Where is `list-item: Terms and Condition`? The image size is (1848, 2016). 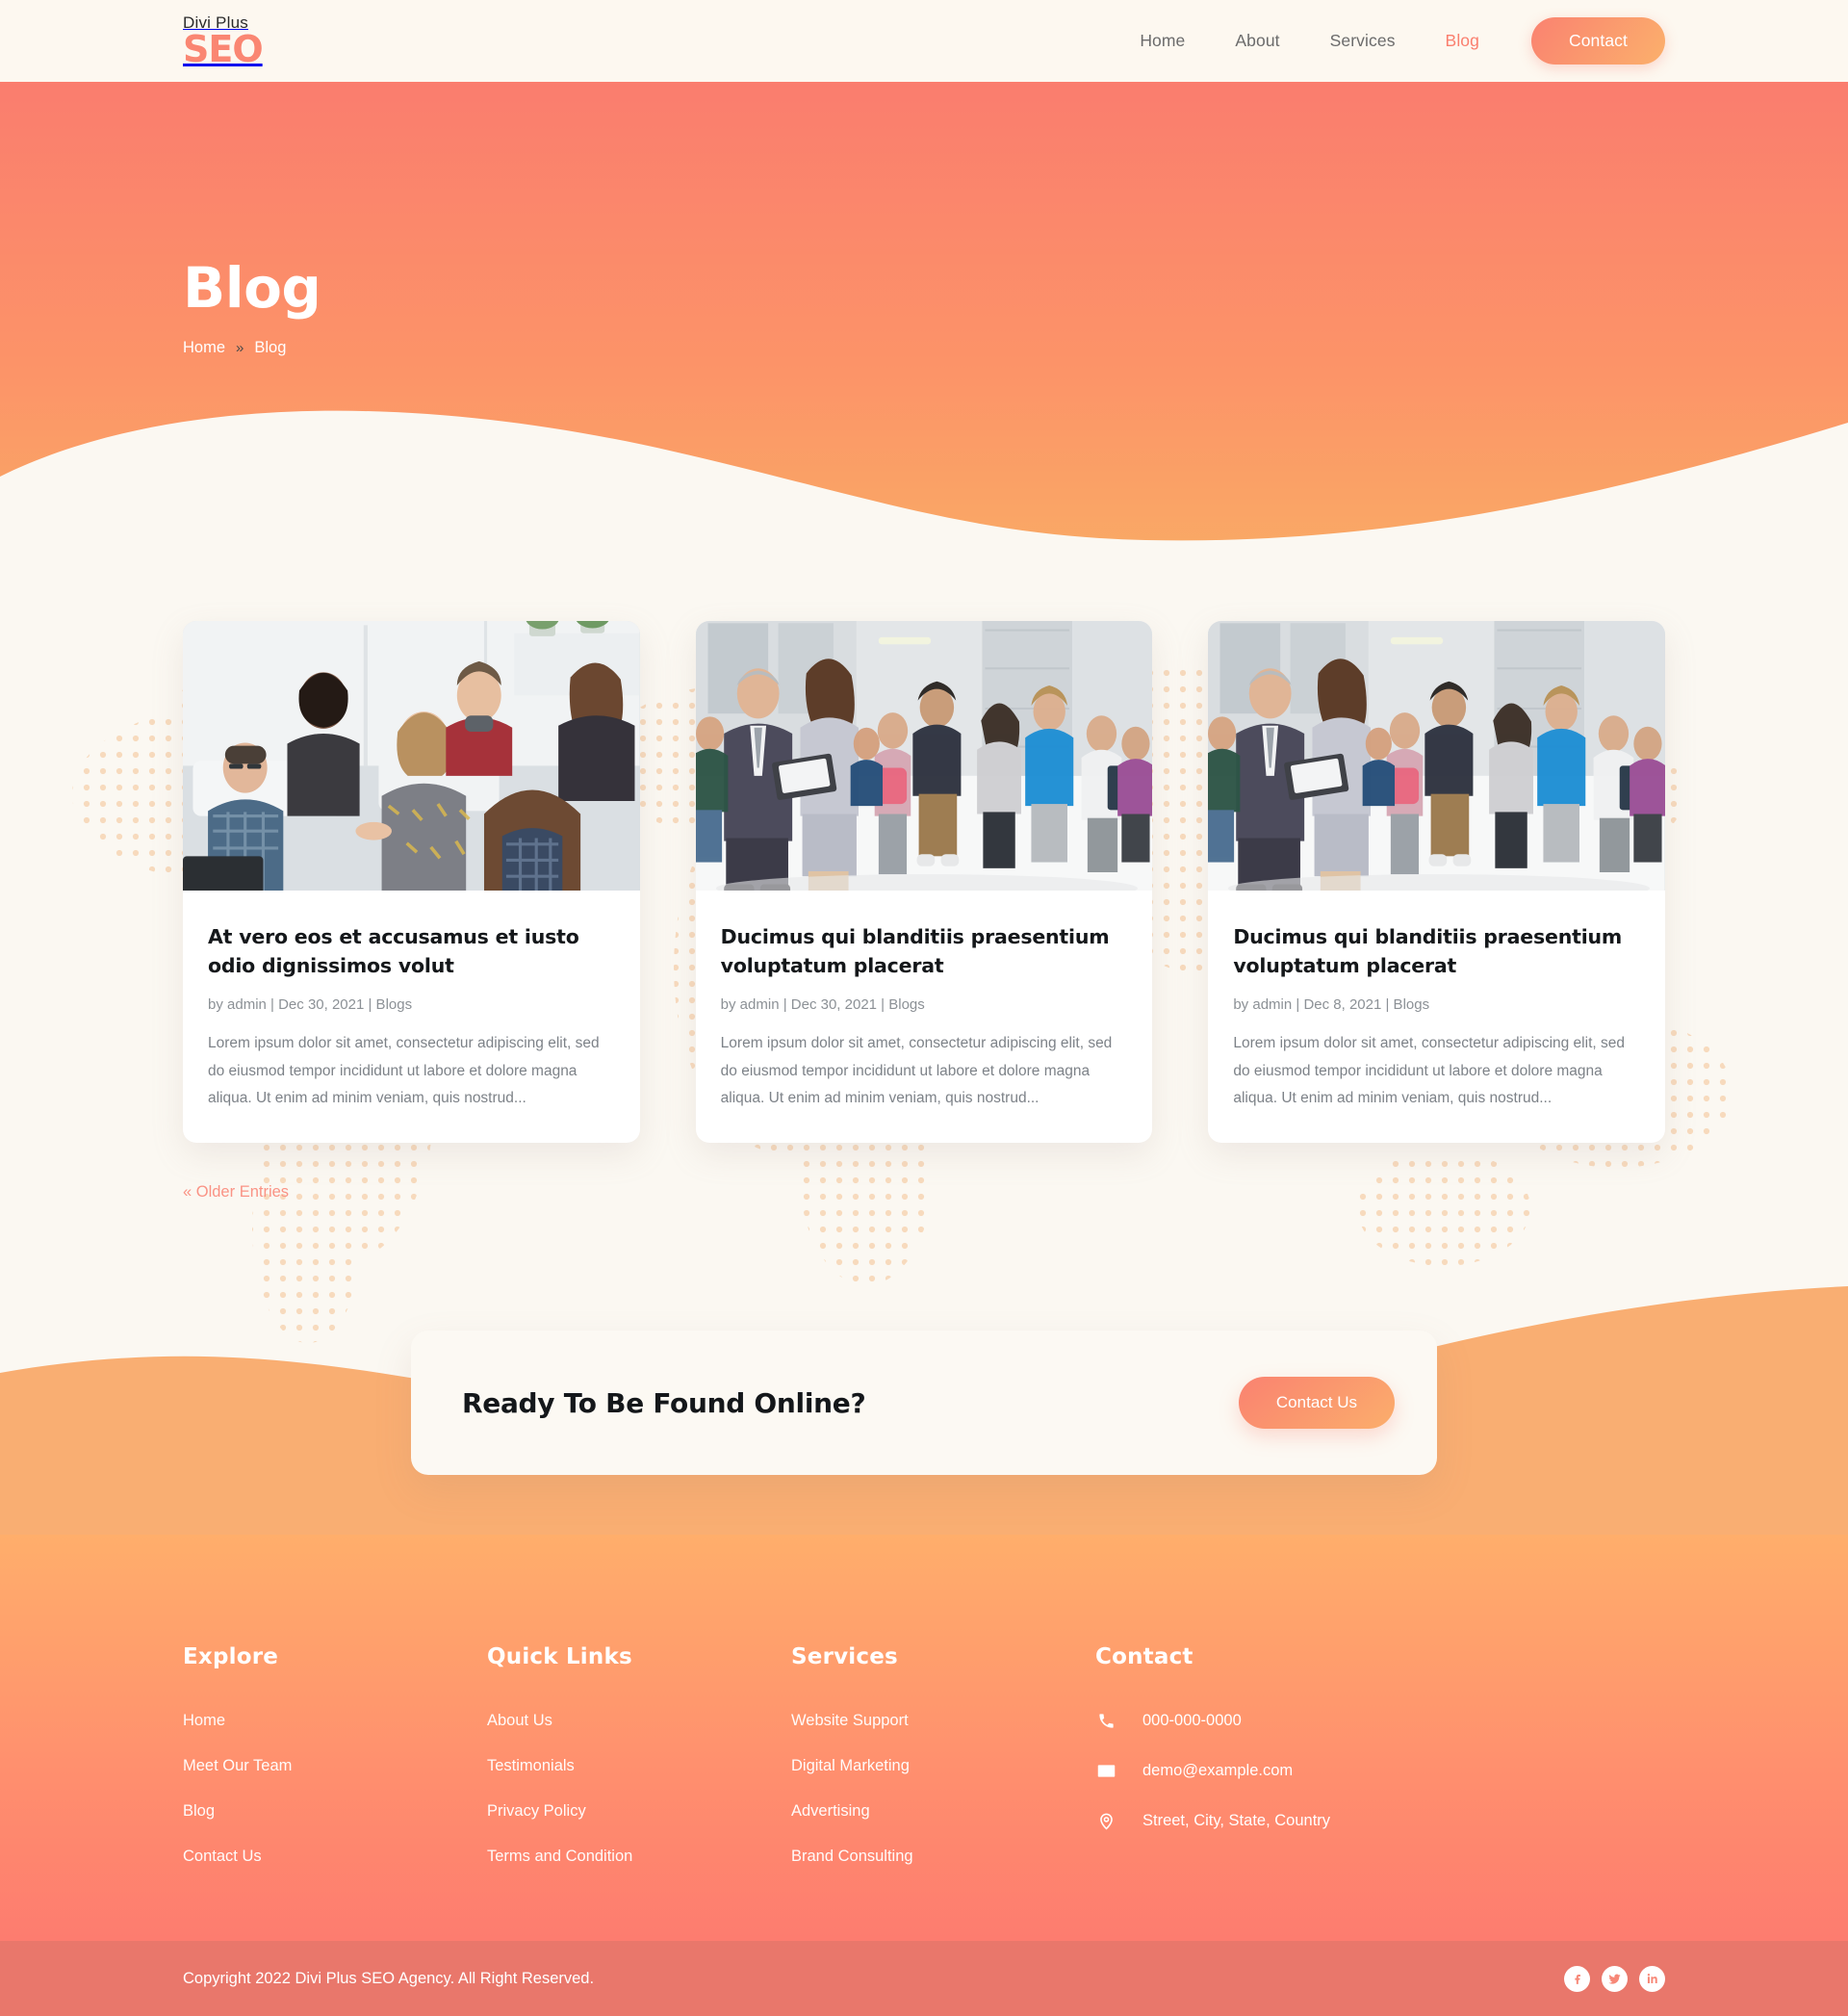
list-item: Terms and Condition is located at coordinates (639, 1857).